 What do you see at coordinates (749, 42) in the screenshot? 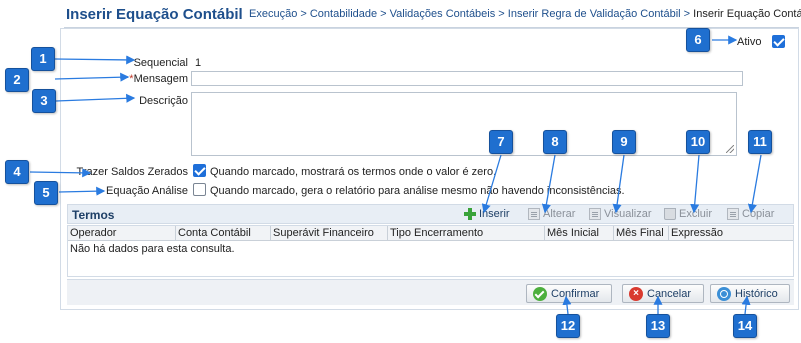
I see `ativo-label: Ativo` at bounding box center [749, 42].